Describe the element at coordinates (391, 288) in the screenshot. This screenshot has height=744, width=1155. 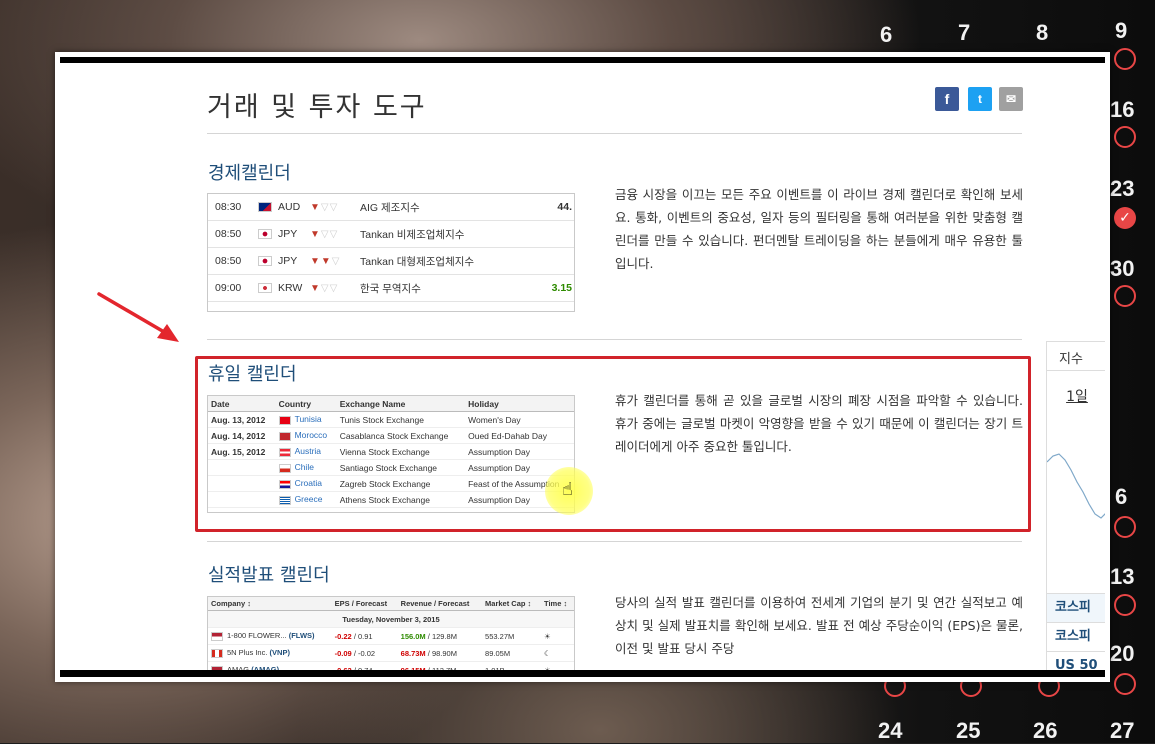
I see `table-row: 09:00 KRW ▼▽▽ 한국 무역지수 3.15` at that location.